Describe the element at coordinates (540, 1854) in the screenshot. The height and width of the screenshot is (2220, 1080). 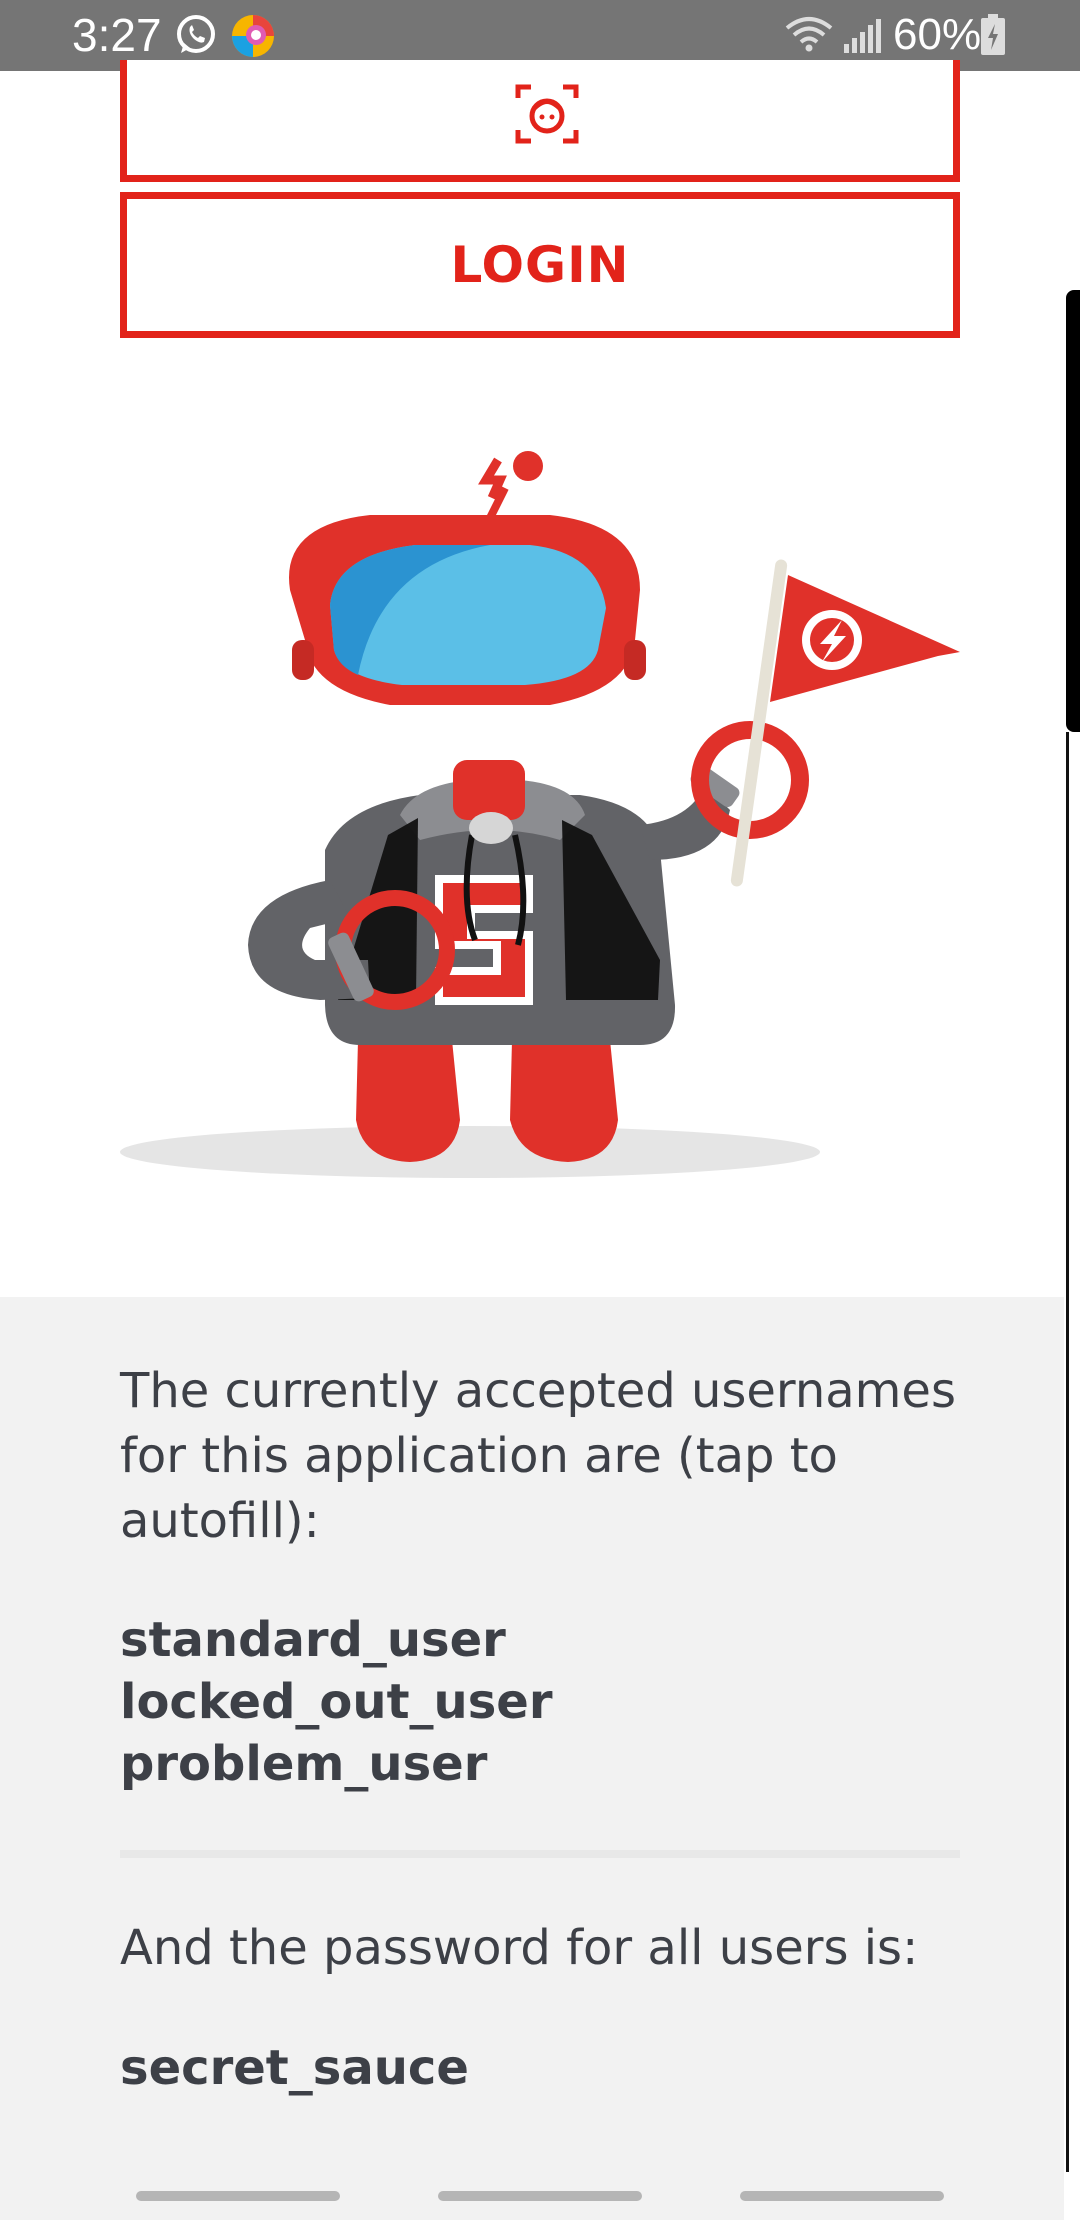
I see `divider` at that location.